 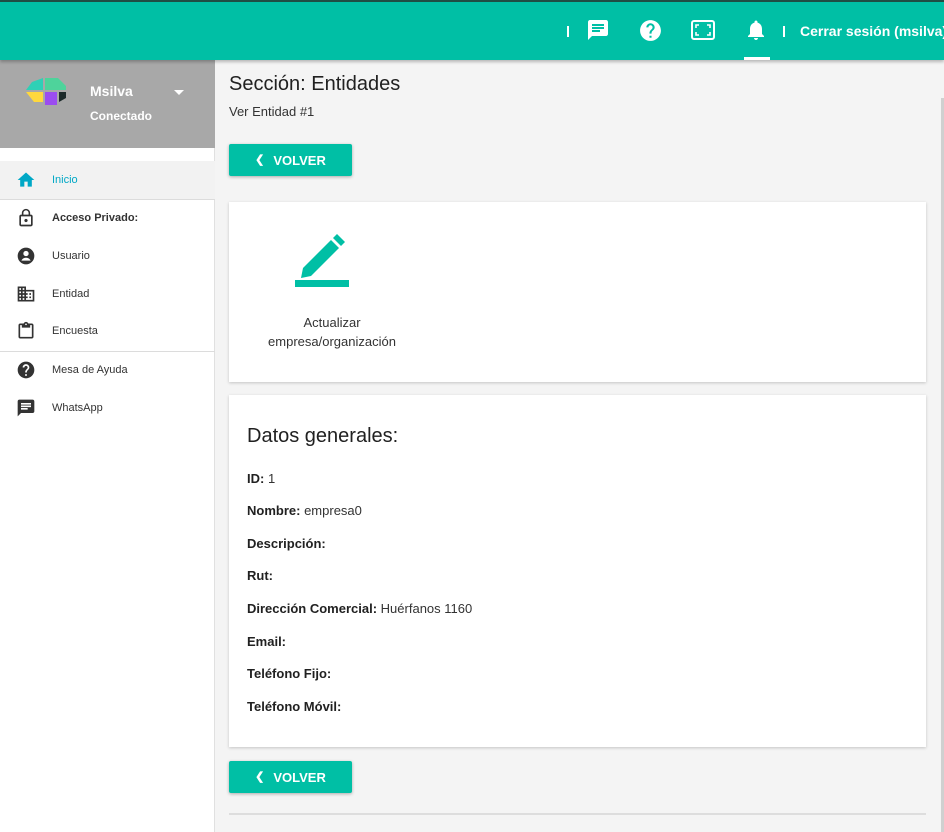 What do you see at coordinates (121, 116) in the screenshot?
I see `user-status: Conectado` at bounding box center [121, 116].